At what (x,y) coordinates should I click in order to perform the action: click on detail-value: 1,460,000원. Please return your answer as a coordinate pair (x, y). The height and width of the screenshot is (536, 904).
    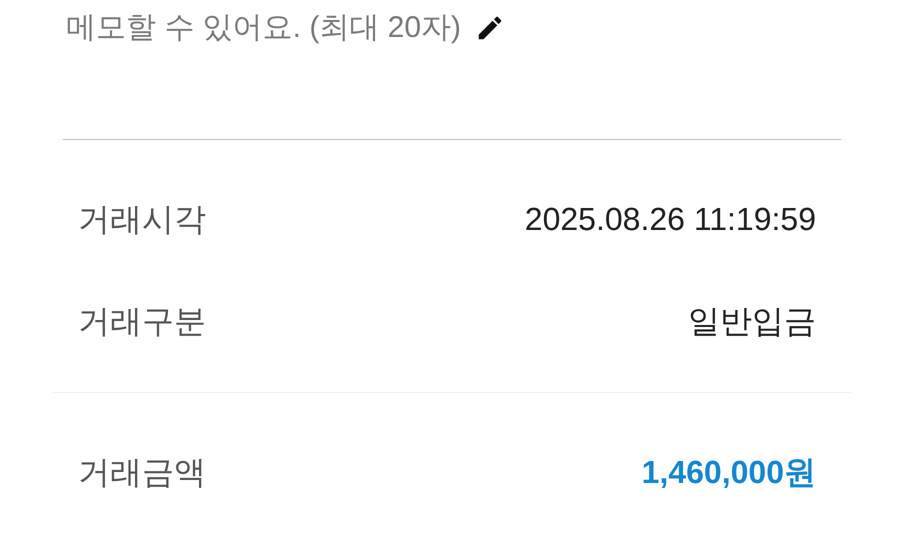
    Looking at the image, I should click on (729, 472).